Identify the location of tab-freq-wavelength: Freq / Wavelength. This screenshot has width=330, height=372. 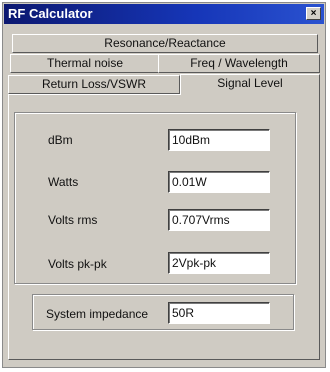
(239, 63).